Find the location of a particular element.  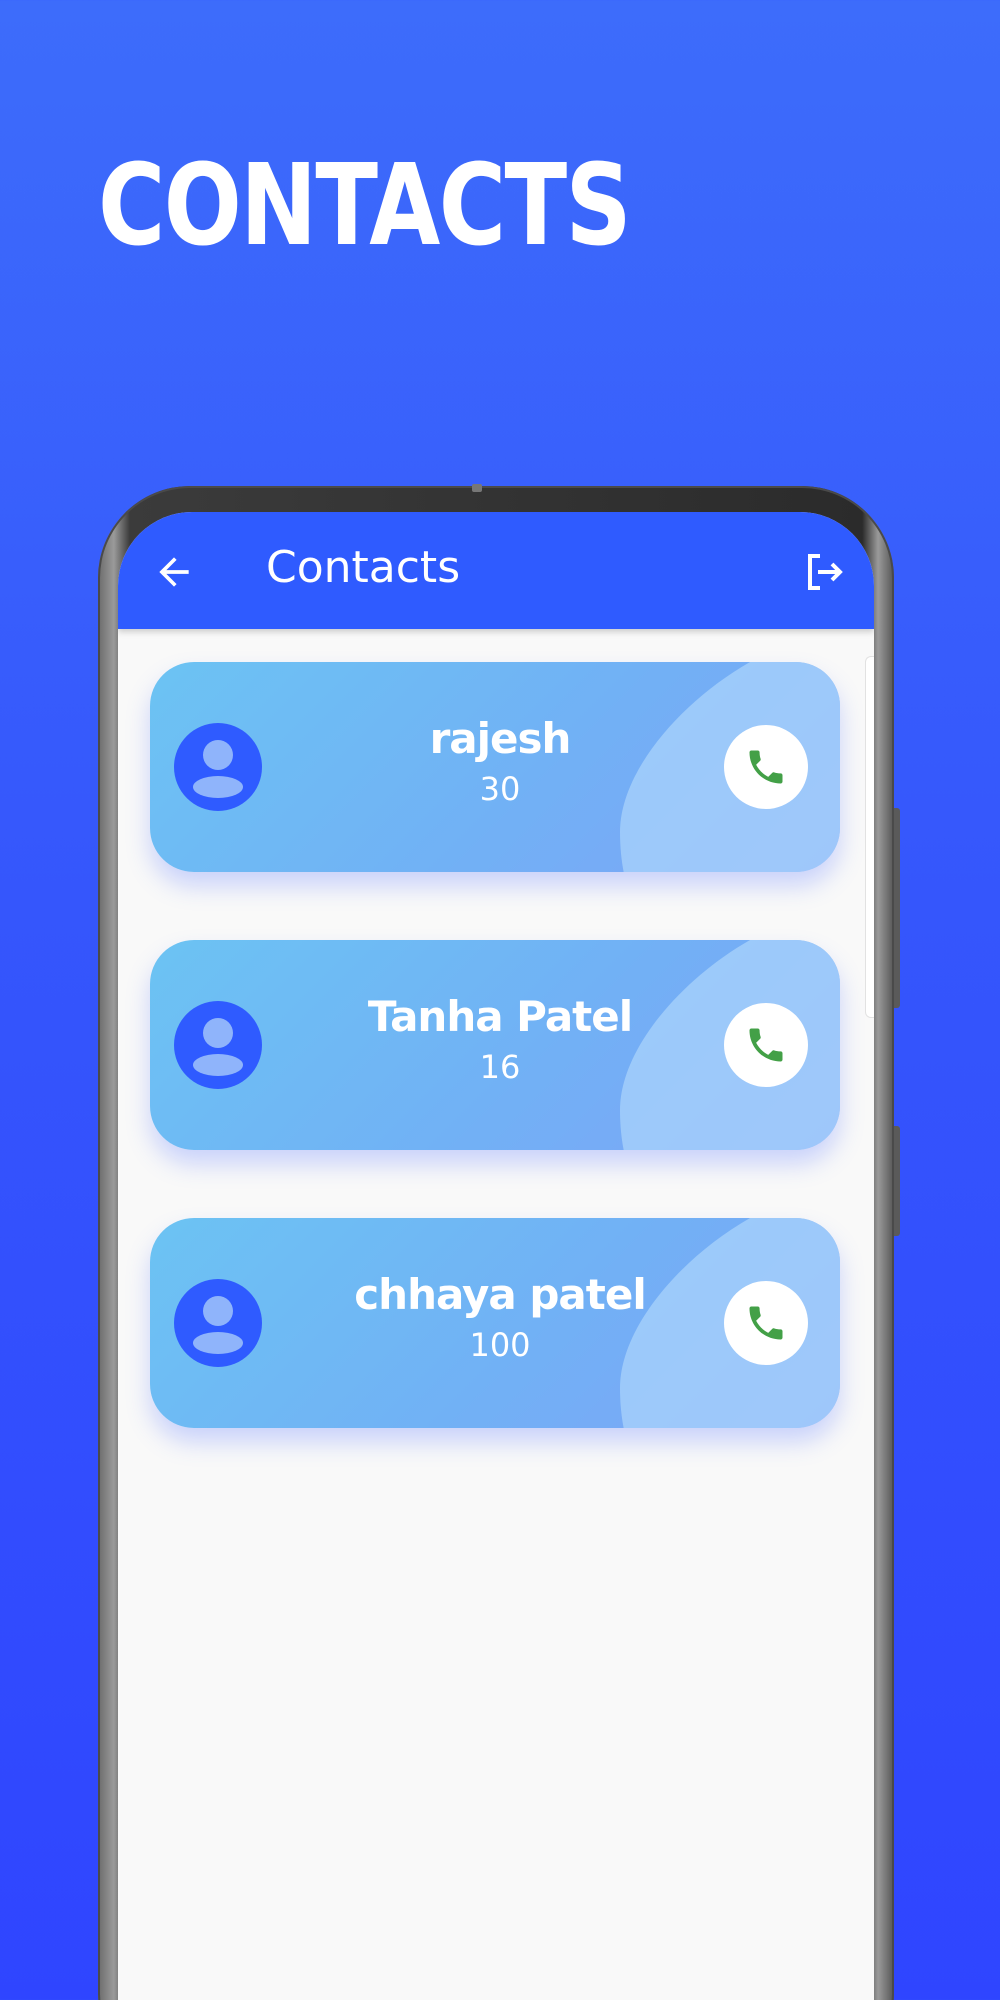

promo-title: CONTACTS is located at coordinates (365, 206).